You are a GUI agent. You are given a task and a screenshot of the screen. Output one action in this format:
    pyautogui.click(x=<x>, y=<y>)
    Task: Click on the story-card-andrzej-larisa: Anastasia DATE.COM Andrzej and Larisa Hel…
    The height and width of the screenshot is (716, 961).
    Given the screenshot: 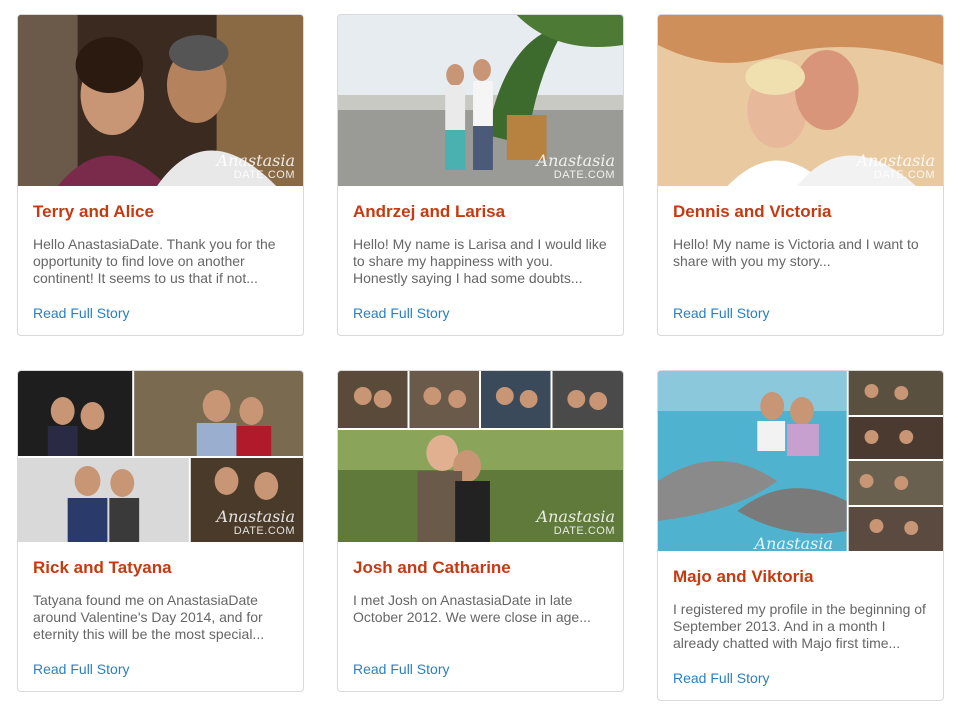 What is the action you would take?
    pyautogui.click(x=480, y=175)
    